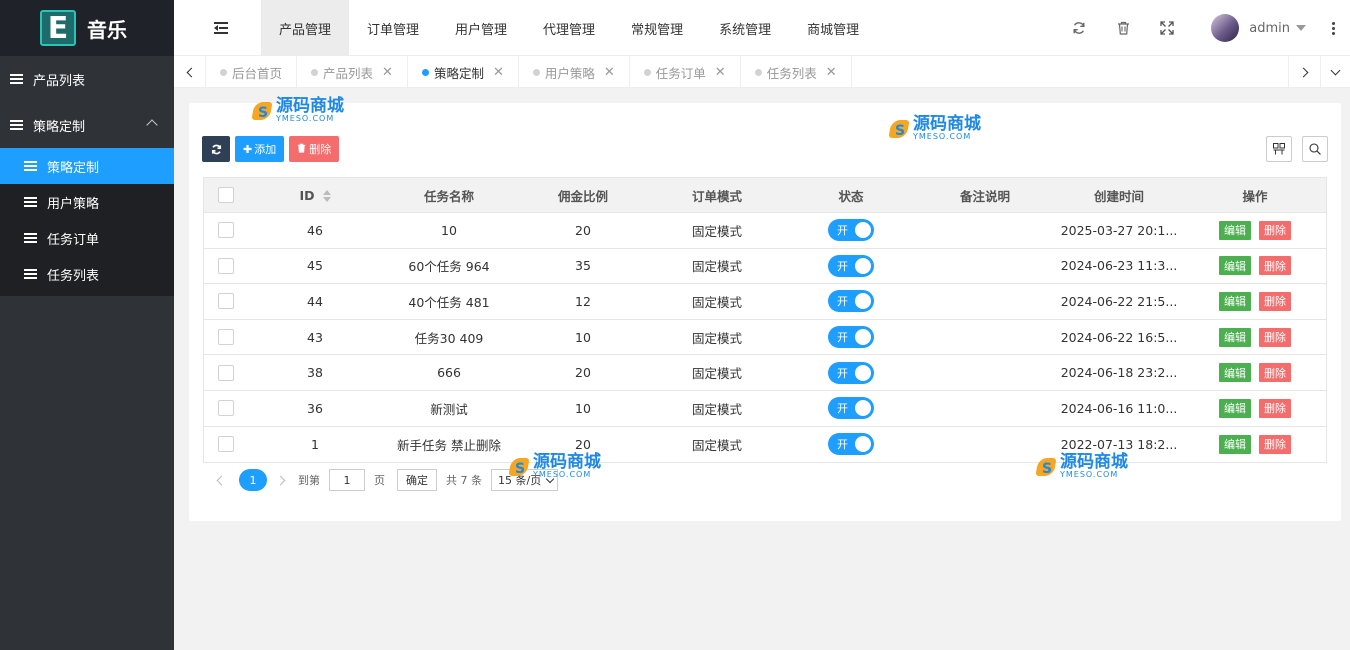 The image size is (1350, 650). I want to click on header-id: ID, so click(315, 195).